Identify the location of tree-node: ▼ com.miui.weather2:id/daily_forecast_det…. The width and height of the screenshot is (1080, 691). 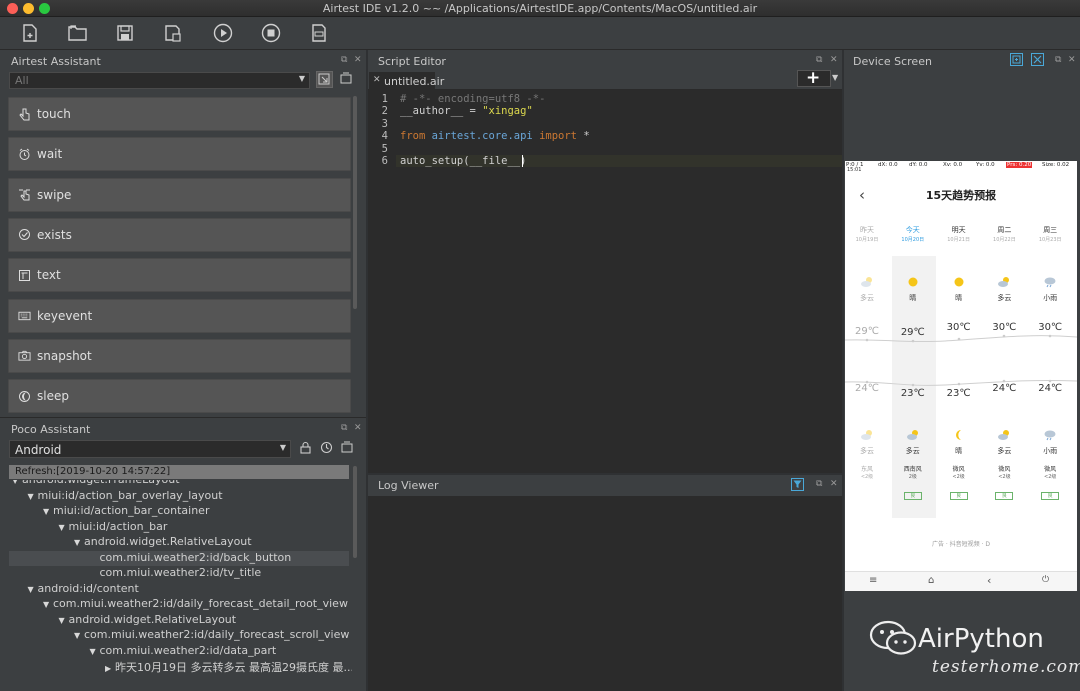
(179, 604).